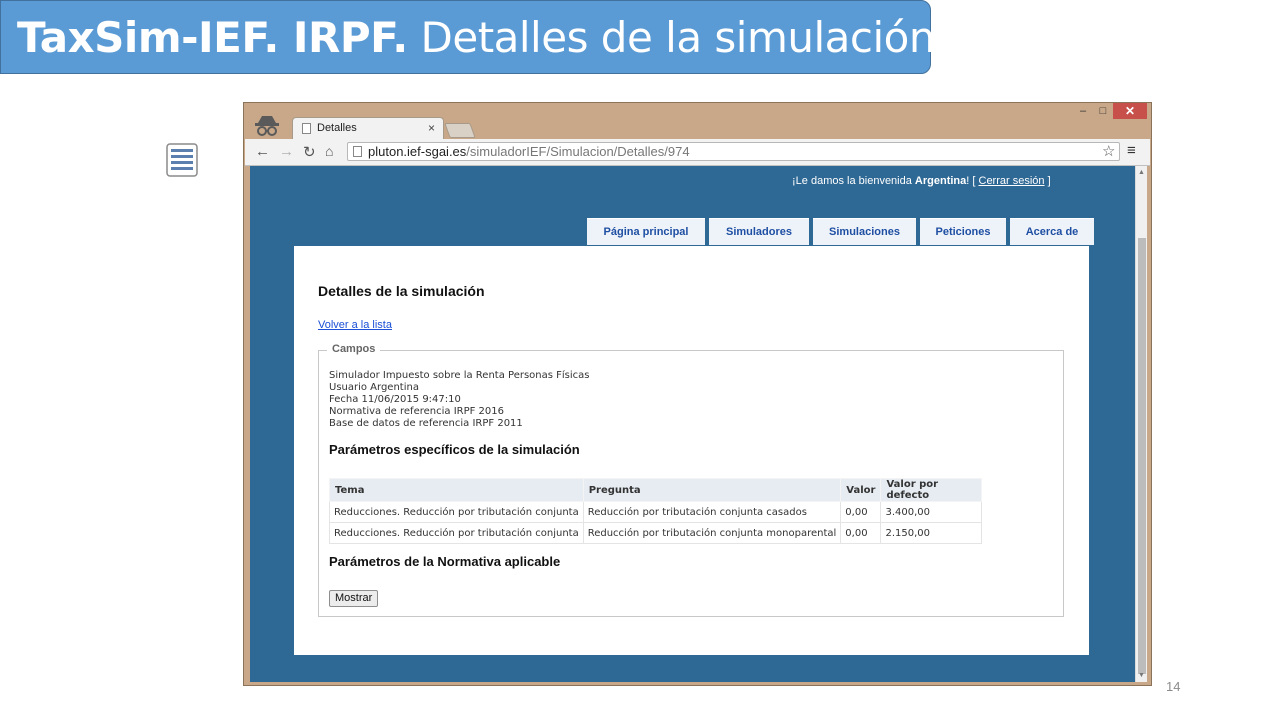 Image resolution: width=1280 pixels, height=720 pixels. What do you see at coordinates (931, 512) in the screenshot?
I see `cell-valor-defecto: 3.400,00` at bounding box center [931, 512].